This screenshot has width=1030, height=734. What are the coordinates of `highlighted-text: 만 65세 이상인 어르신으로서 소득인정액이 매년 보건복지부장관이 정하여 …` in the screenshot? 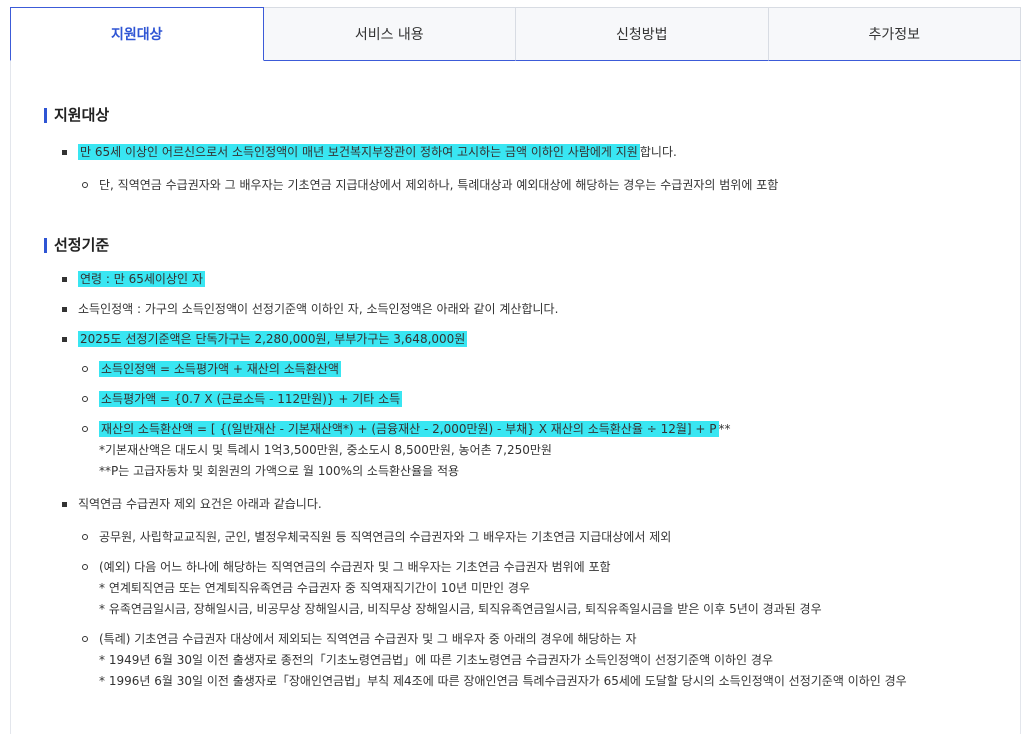 It's located at (359, 152).